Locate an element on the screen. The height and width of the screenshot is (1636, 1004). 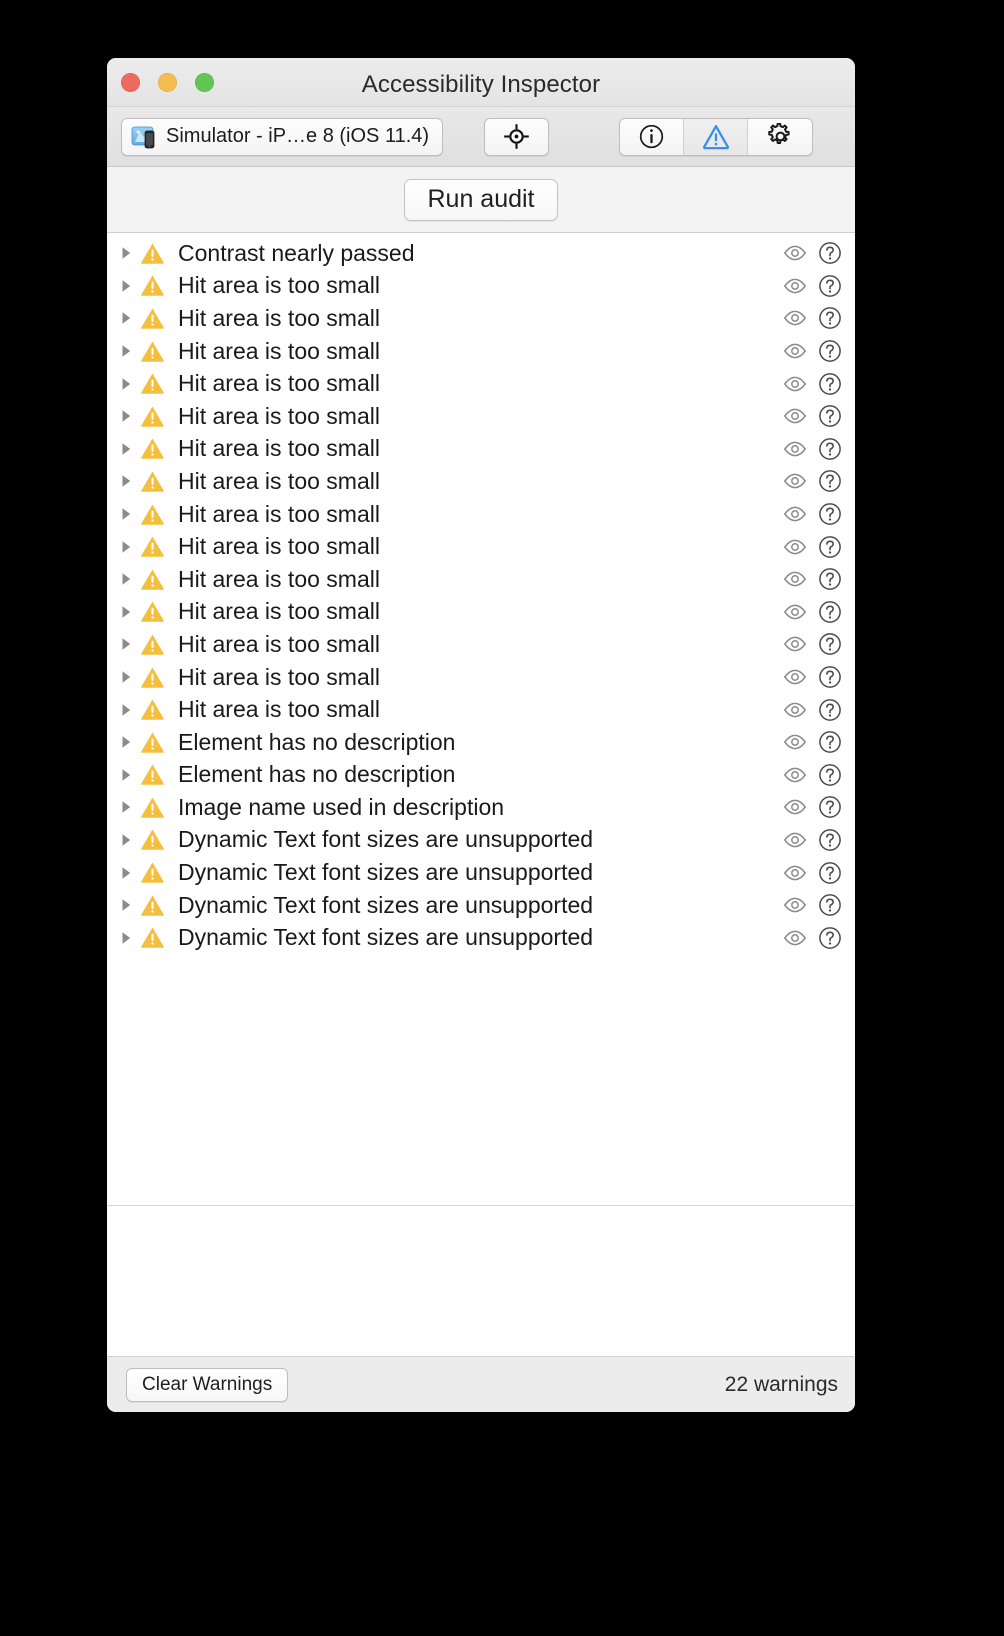
tab-info is located at coordinates (652, 136).